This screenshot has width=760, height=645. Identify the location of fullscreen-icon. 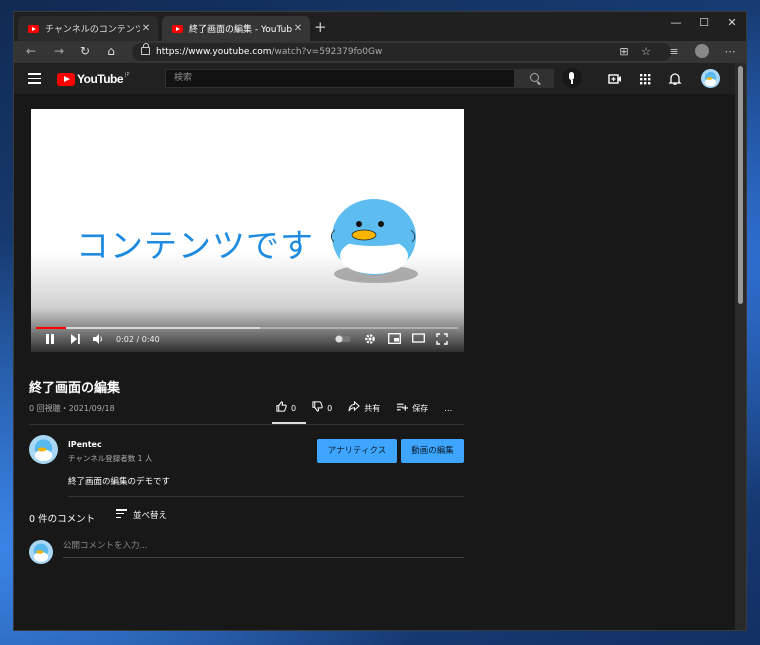
(442, 340).